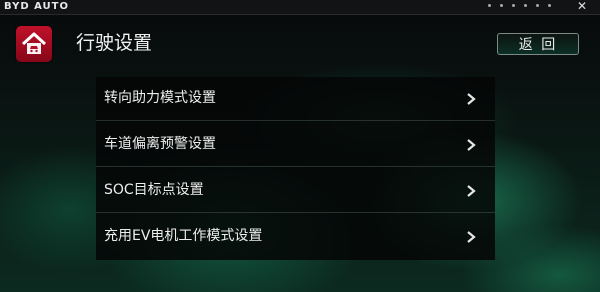  Describe the element at coordinates (154, 190) in the screenshot. I see `menu-item-label: SOC目标点设置` at that location.